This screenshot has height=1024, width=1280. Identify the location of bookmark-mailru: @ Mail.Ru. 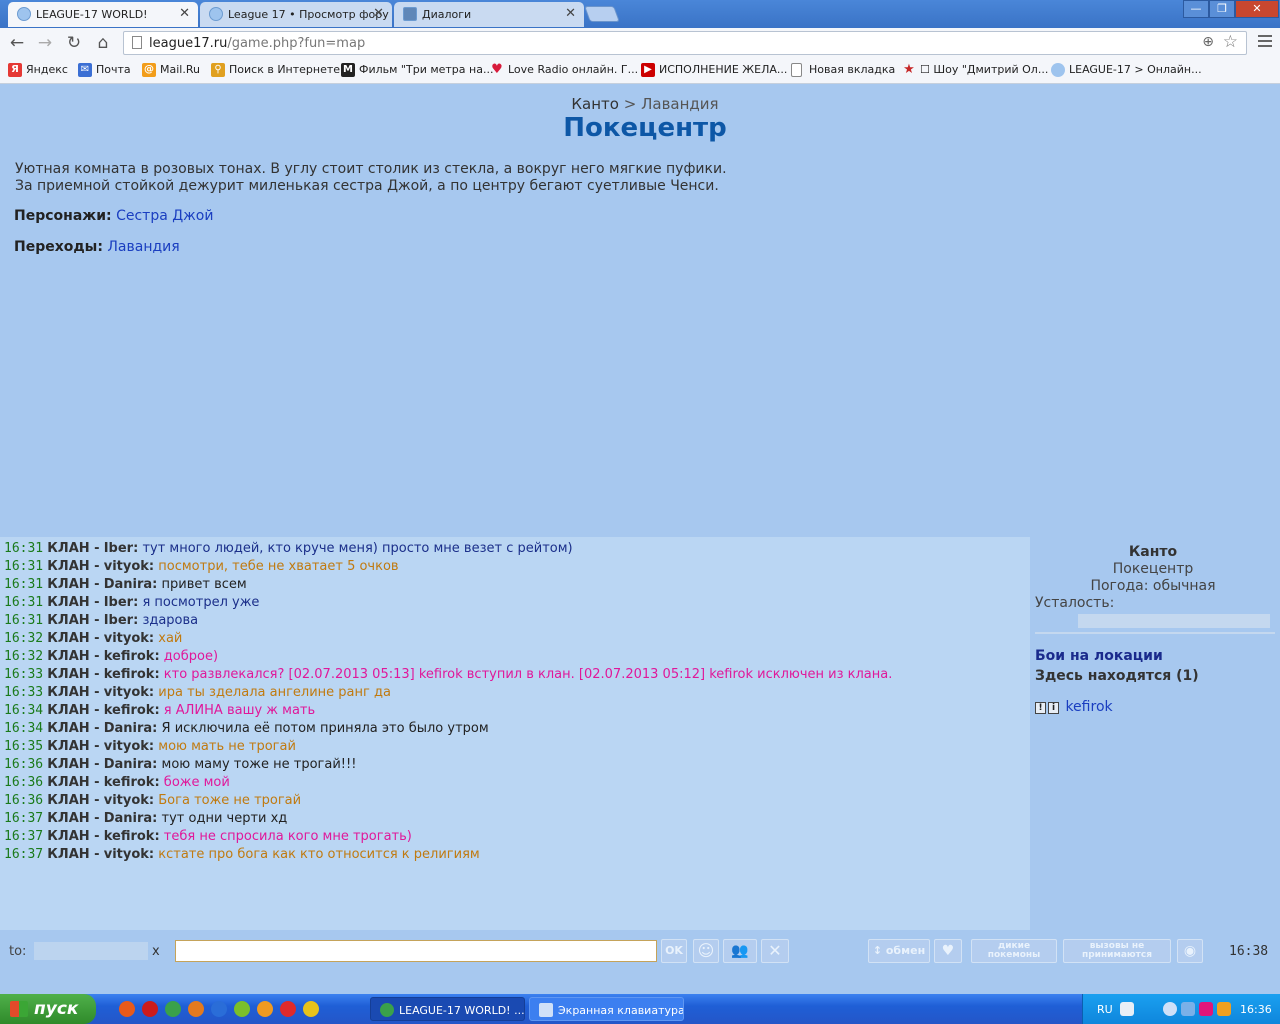
(171, 70).